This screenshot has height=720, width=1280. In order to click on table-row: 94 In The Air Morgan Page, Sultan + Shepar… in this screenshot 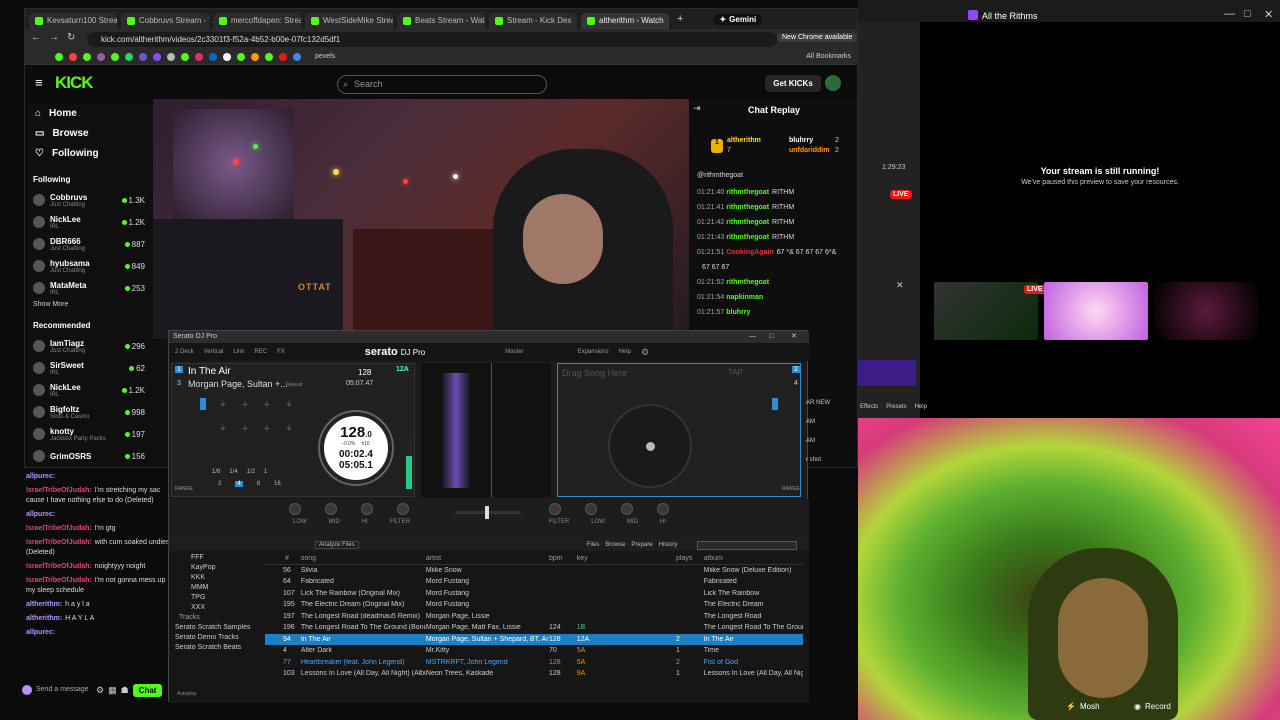, I will do `click(534, 639)`.